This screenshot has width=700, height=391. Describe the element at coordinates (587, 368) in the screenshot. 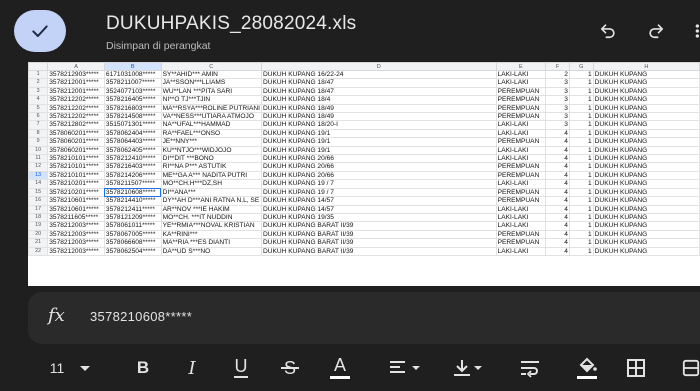

I see `fill-color-button` at that location.